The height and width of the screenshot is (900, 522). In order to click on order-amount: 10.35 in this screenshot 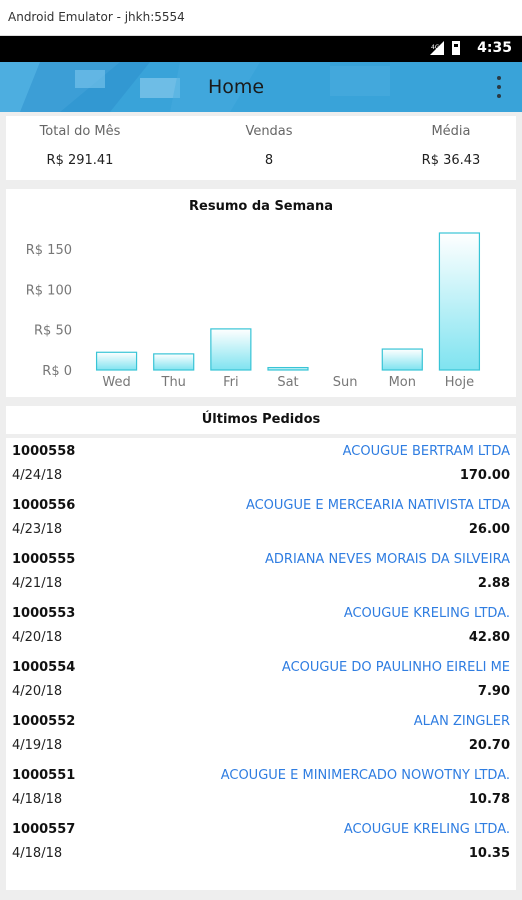, I will do `click(489, 853)`.